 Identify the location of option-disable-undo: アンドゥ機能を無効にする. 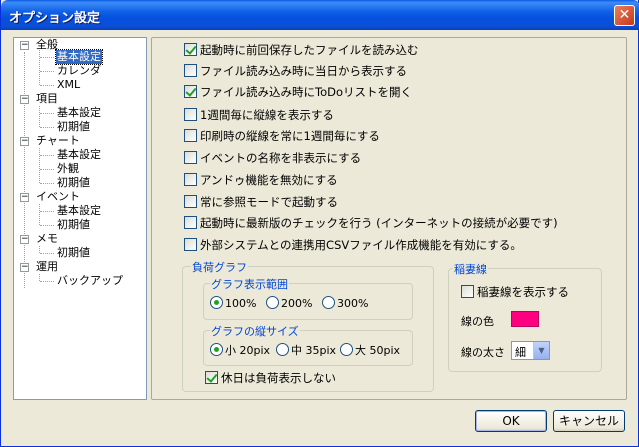
(261, 181).